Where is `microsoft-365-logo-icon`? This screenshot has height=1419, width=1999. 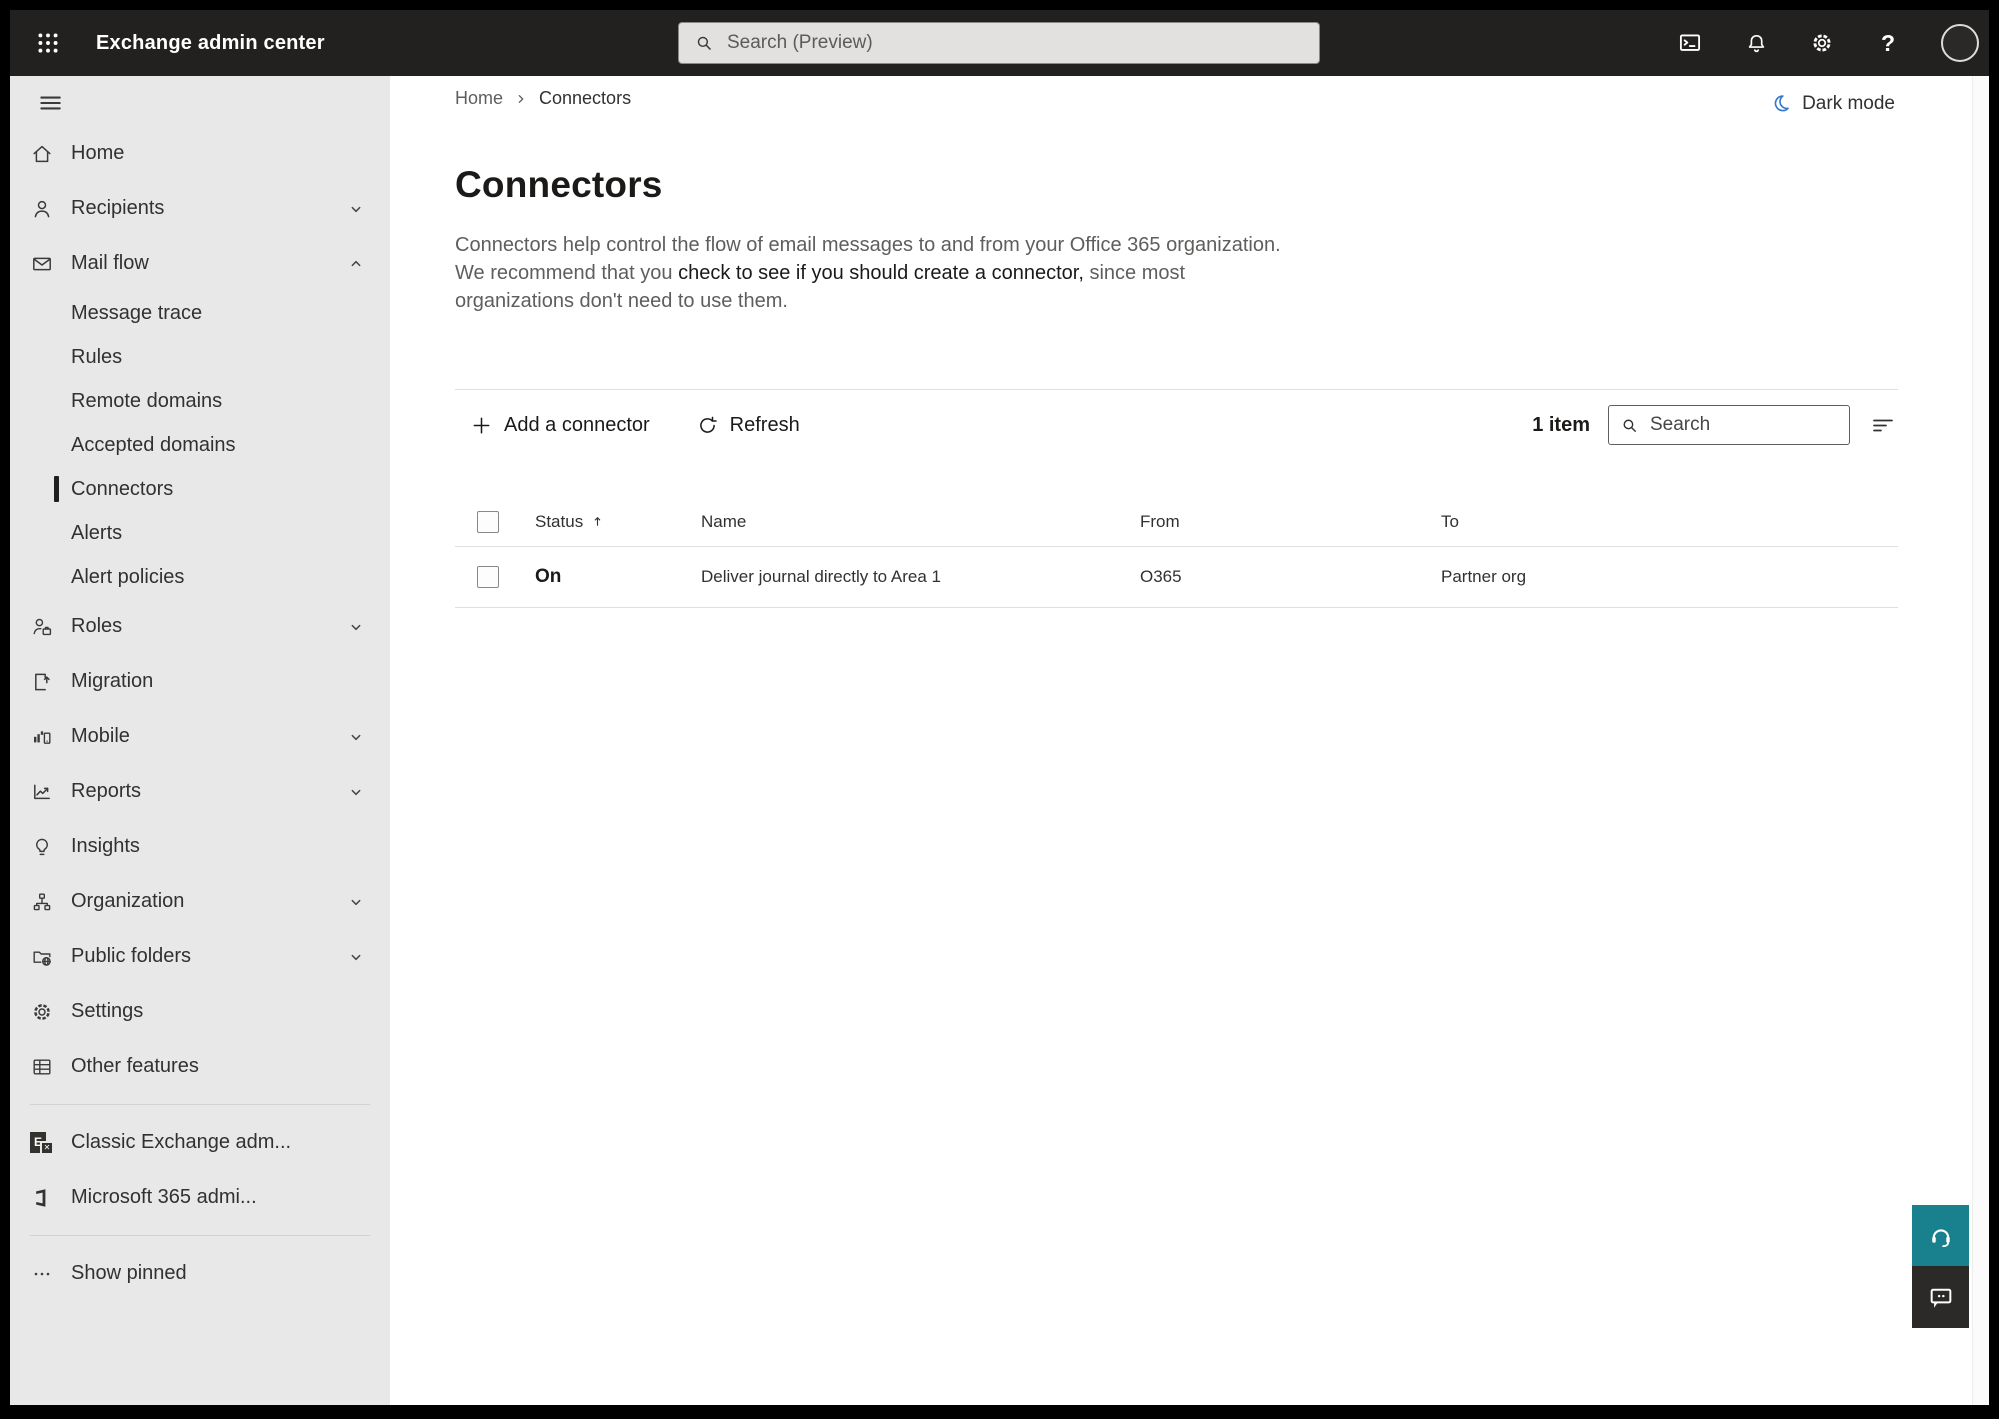
microsoft-365-logo-icon is located at coordinates (42, 1198).